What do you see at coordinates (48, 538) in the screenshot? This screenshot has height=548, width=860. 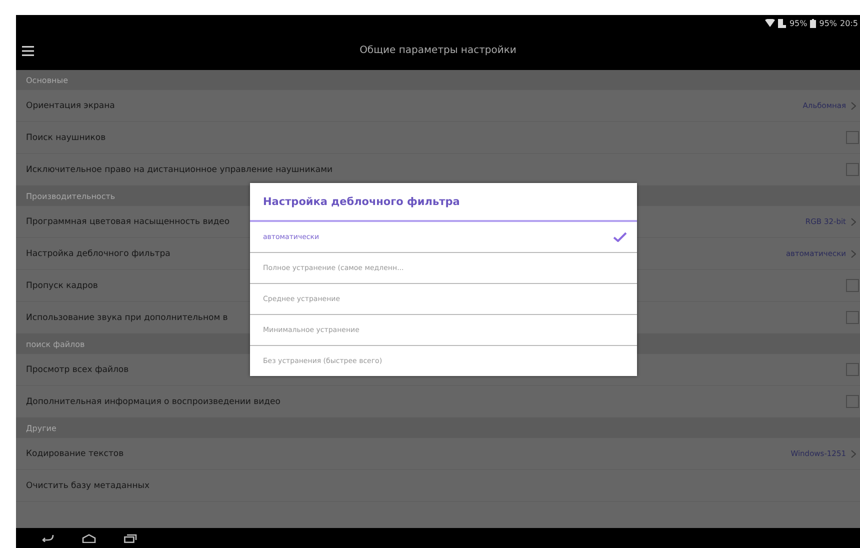 I see `back-arrow-icon` at bounding box center [48, 538].